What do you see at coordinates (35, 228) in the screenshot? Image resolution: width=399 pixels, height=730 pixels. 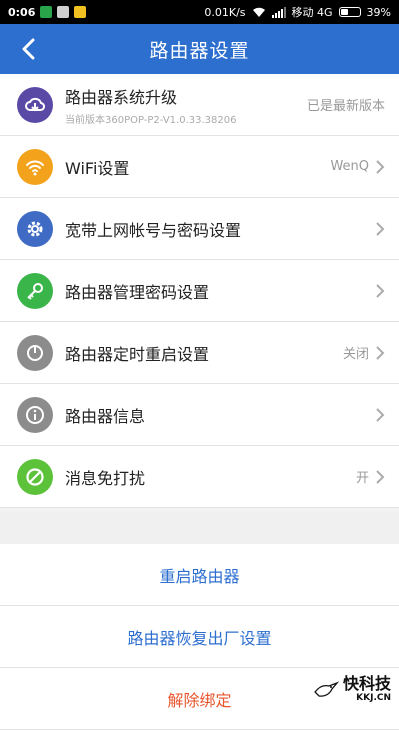 I see `gear-icon` at bounding box center [35, 228].